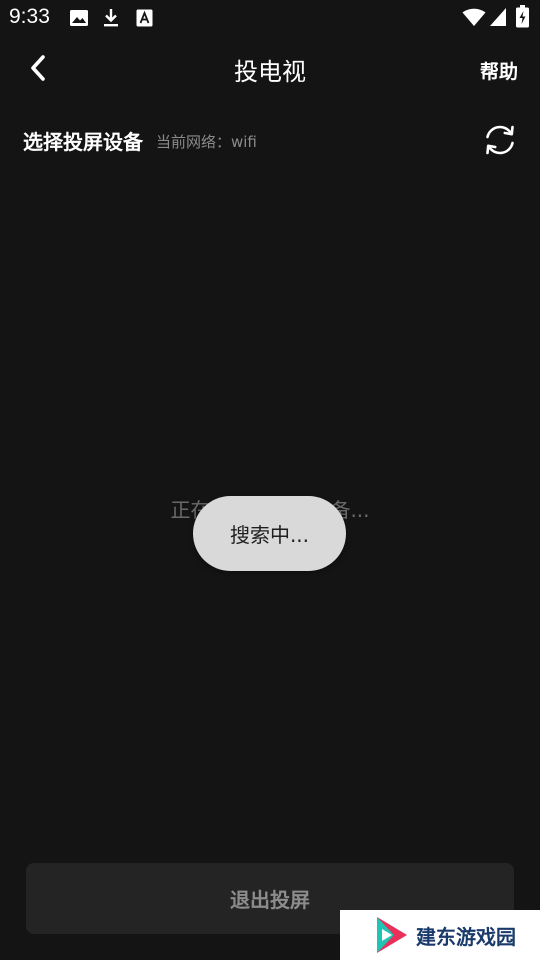 This screenshot has height=960, width=540. I want to click on refresh-button, so click(500, 140).